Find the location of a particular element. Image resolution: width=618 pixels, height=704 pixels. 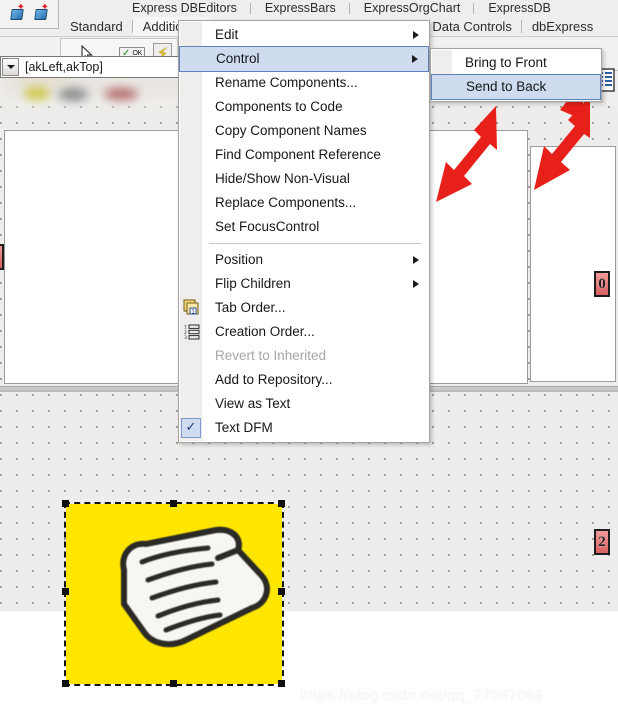

watermark-text: https://blog.csdn.net/qq_27057069 is located at coordinates (422, 695).